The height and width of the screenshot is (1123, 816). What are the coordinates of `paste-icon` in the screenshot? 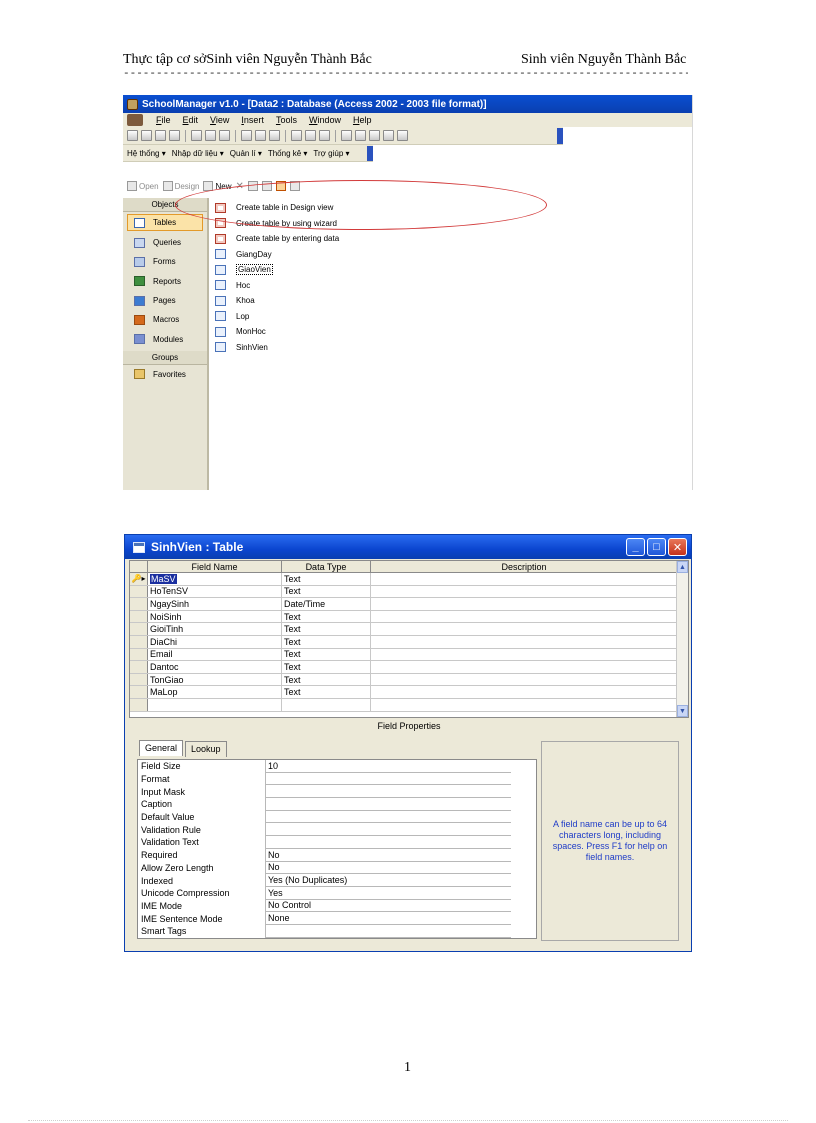 It's located at (274, 135).